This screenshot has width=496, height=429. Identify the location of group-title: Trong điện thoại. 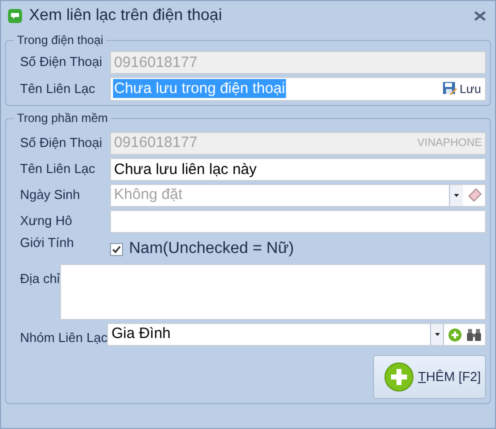
(60, 40).